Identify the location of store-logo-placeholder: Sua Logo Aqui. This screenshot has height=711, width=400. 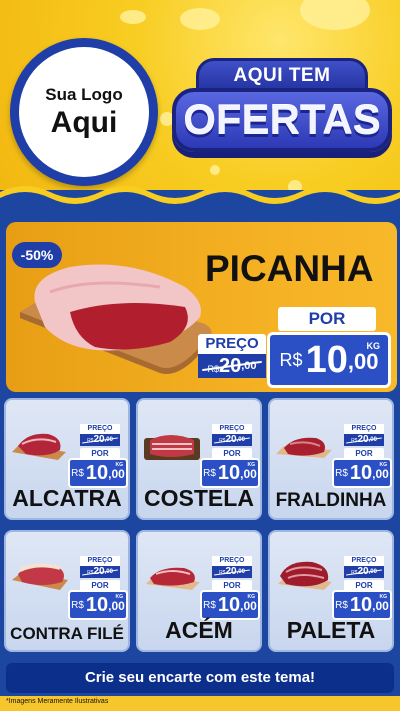
(84, 112).